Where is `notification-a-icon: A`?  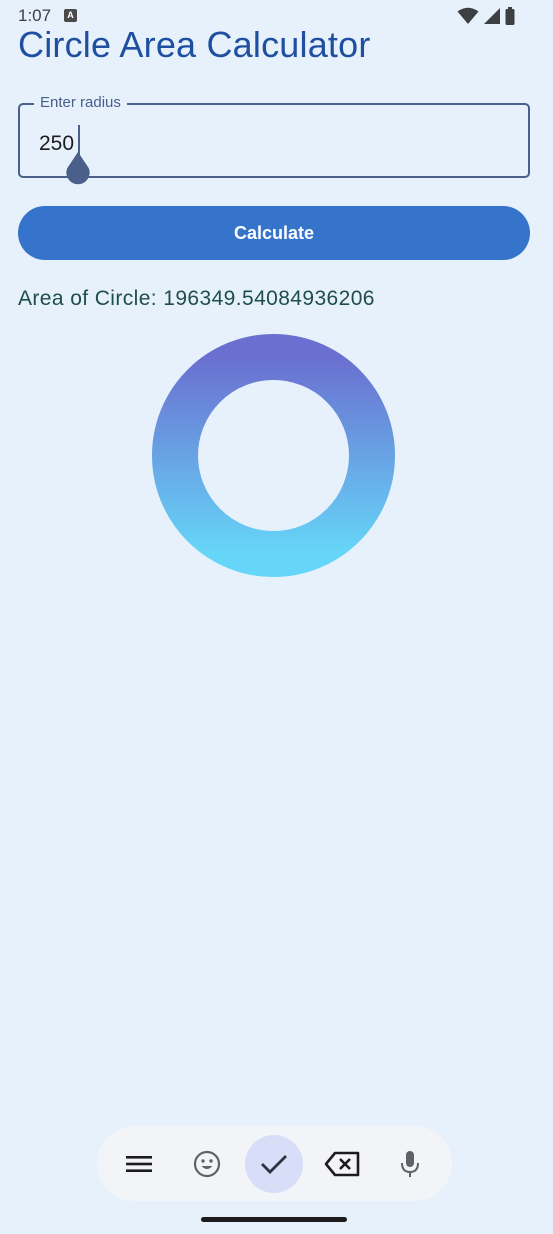
notification-a-icon: A is located at coordinates (70, 15).